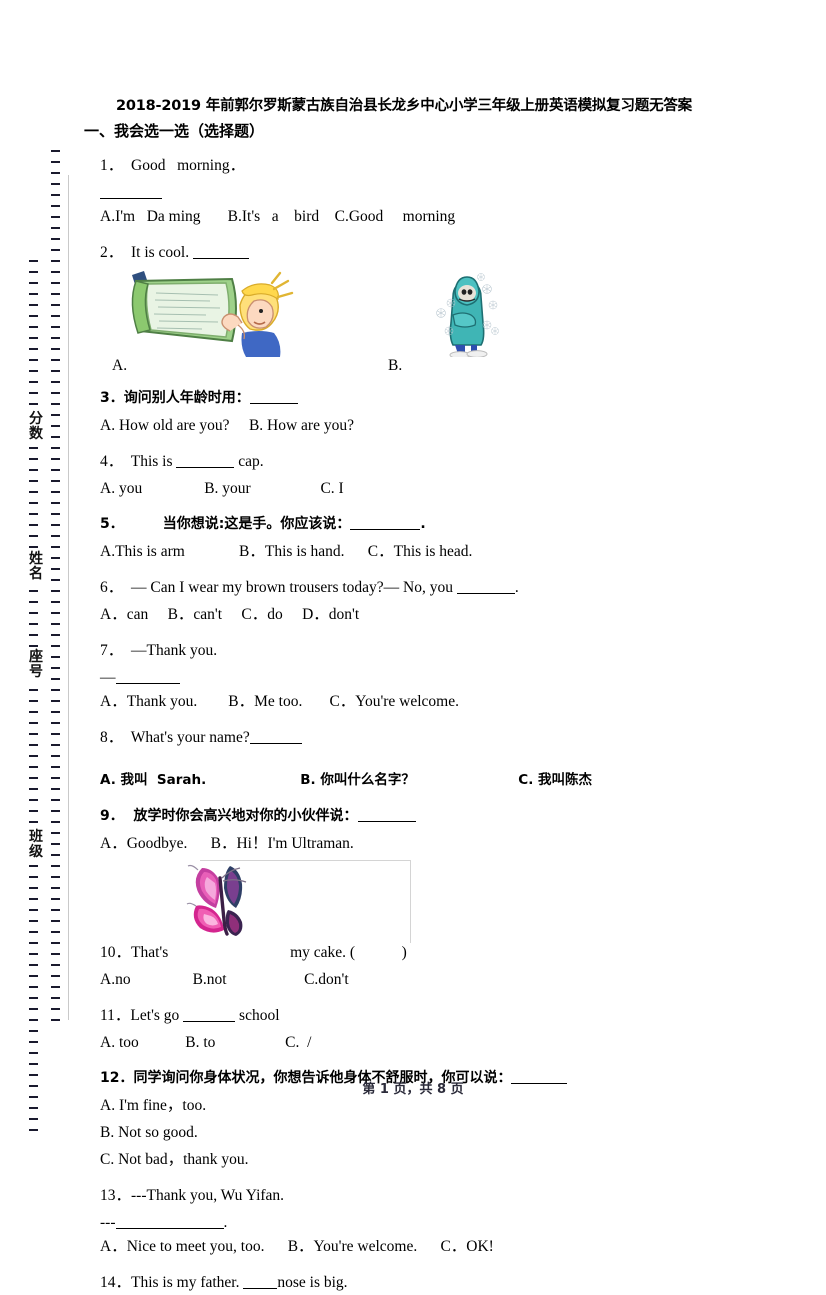 This screenshot has height=1295, width=826. What do you see at coordinates (440, 1223) in the screenshot?
I see `question-13-answer-blank: ---.` at bounding box center [440, 1223].